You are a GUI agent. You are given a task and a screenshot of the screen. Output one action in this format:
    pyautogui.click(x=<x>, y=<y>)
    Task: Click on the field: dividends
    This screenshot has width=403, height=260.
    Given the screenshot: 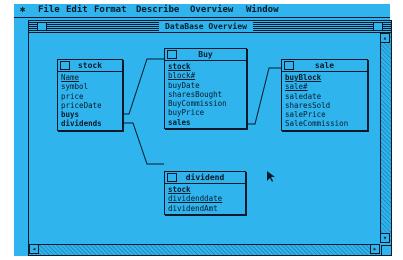 What is the action you would take?
    pyautogui.click(x=90, y=123)
    